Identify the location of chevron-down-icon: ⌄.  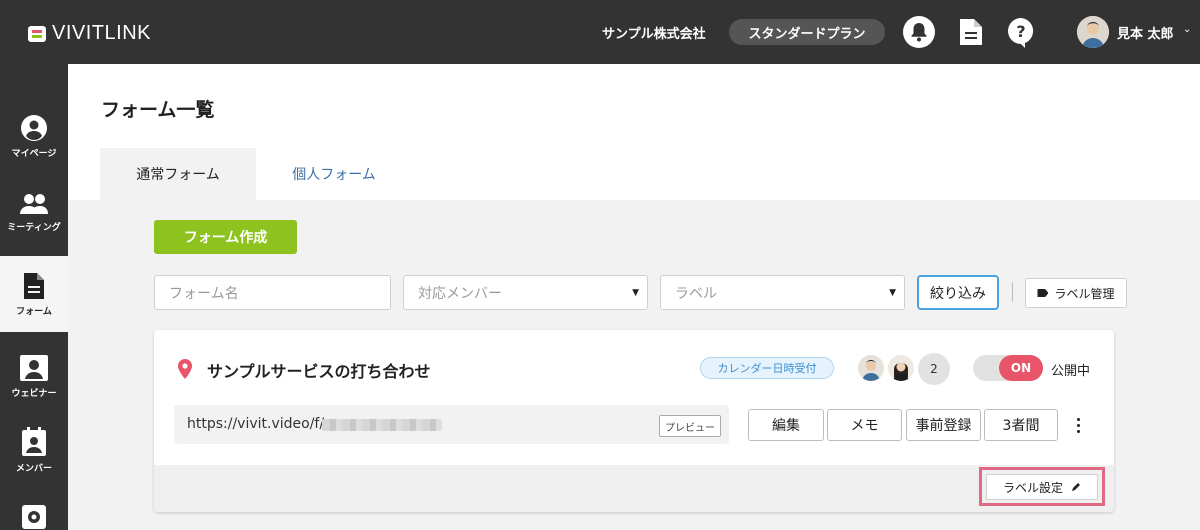
(1187, 29).